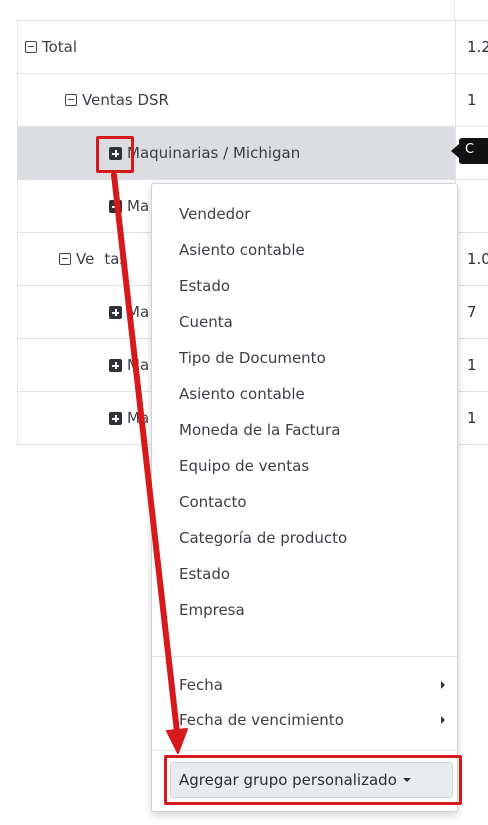 The height and width of the screenshot is (825, 488). I want to click on column-divider, so click(454, 10).